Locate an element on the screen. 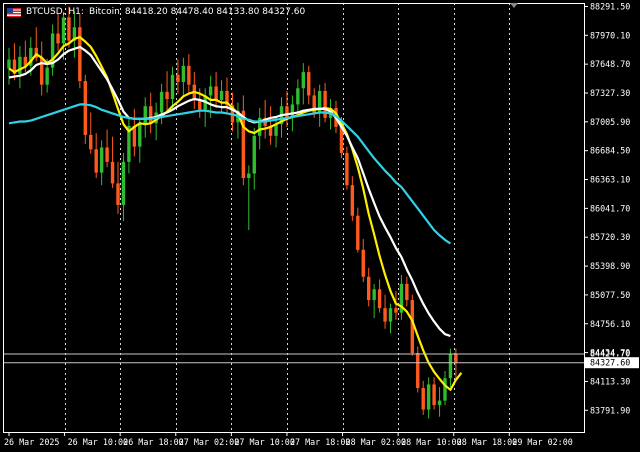 The width and height of the screenshot is (640, 452). y-tick-label: 83791.90 is located at coordinates (610, 410).